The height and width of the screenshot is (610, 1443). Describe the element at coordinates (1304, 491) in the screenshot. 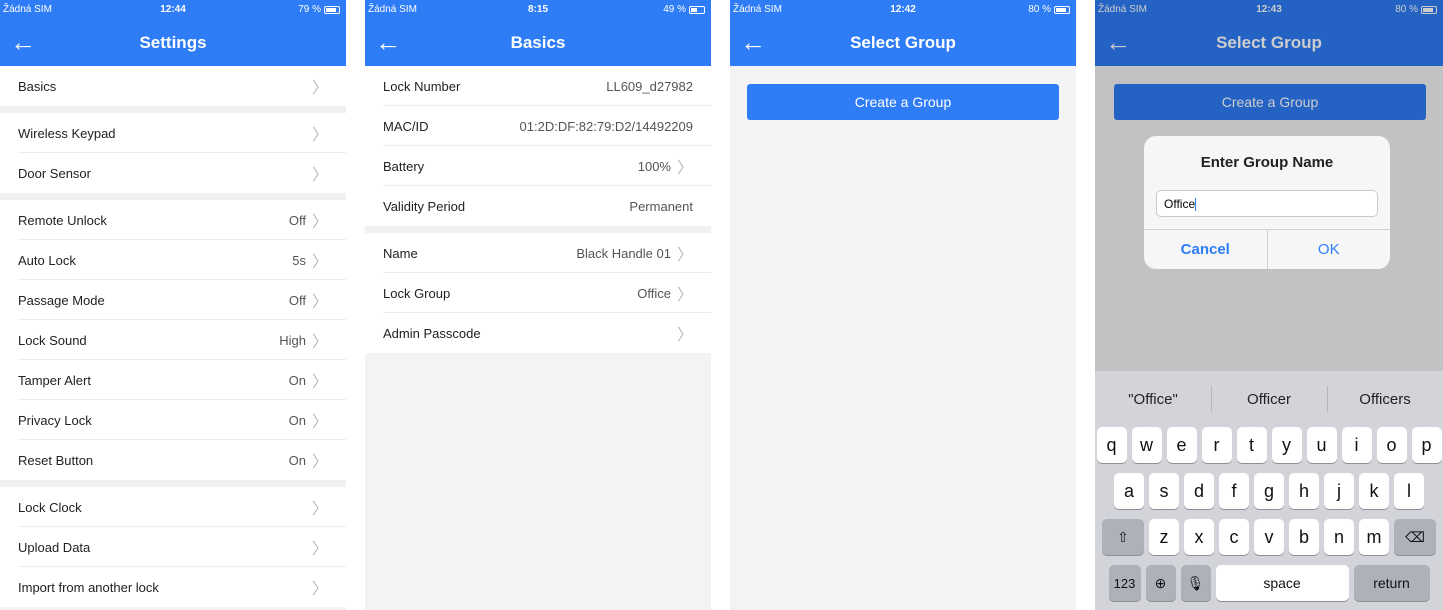

I see `letter-key: h` at that location.